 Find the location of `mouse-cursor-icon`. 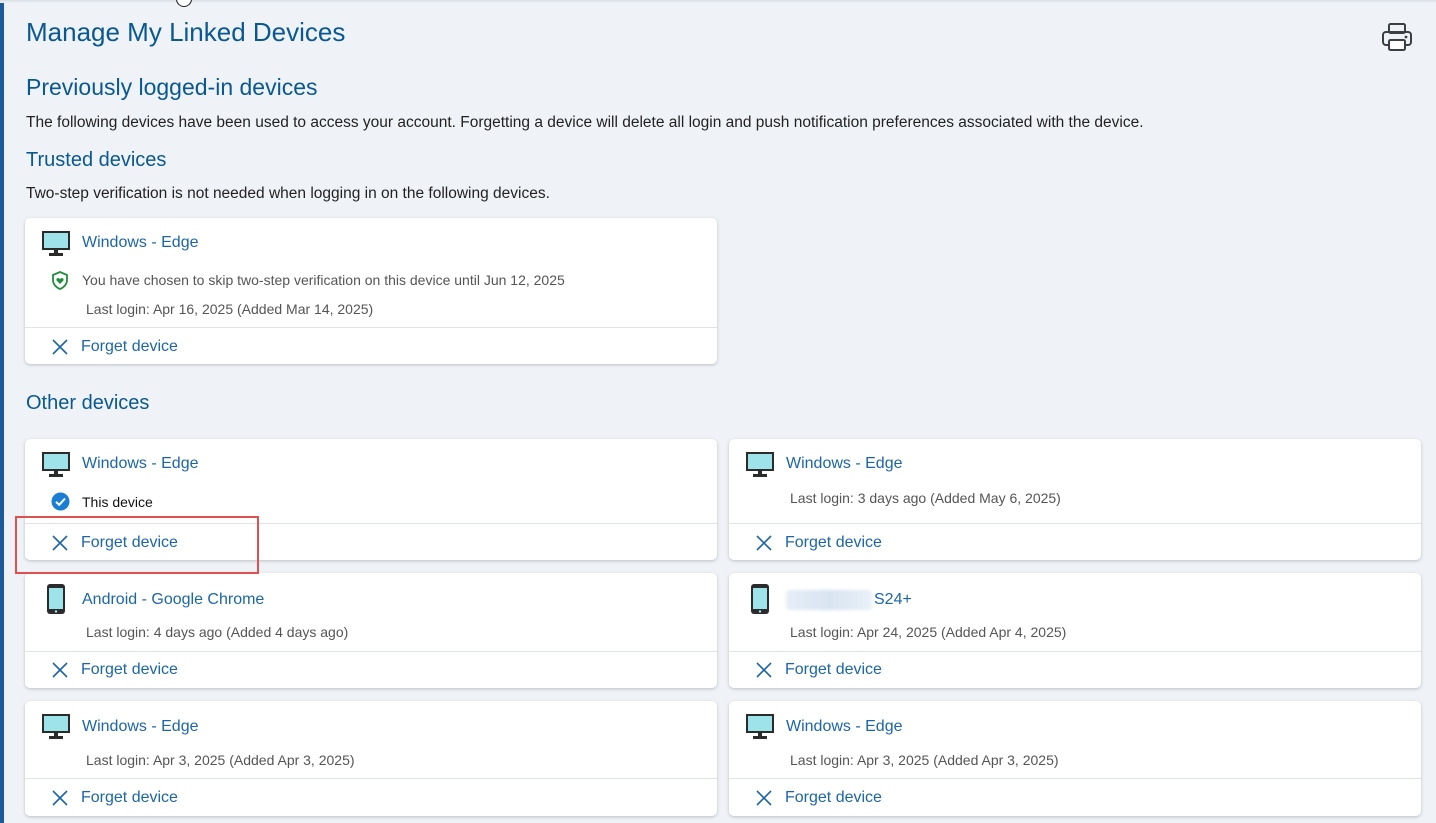

mouse-cursor-icon is located at coordinates (184, 3).